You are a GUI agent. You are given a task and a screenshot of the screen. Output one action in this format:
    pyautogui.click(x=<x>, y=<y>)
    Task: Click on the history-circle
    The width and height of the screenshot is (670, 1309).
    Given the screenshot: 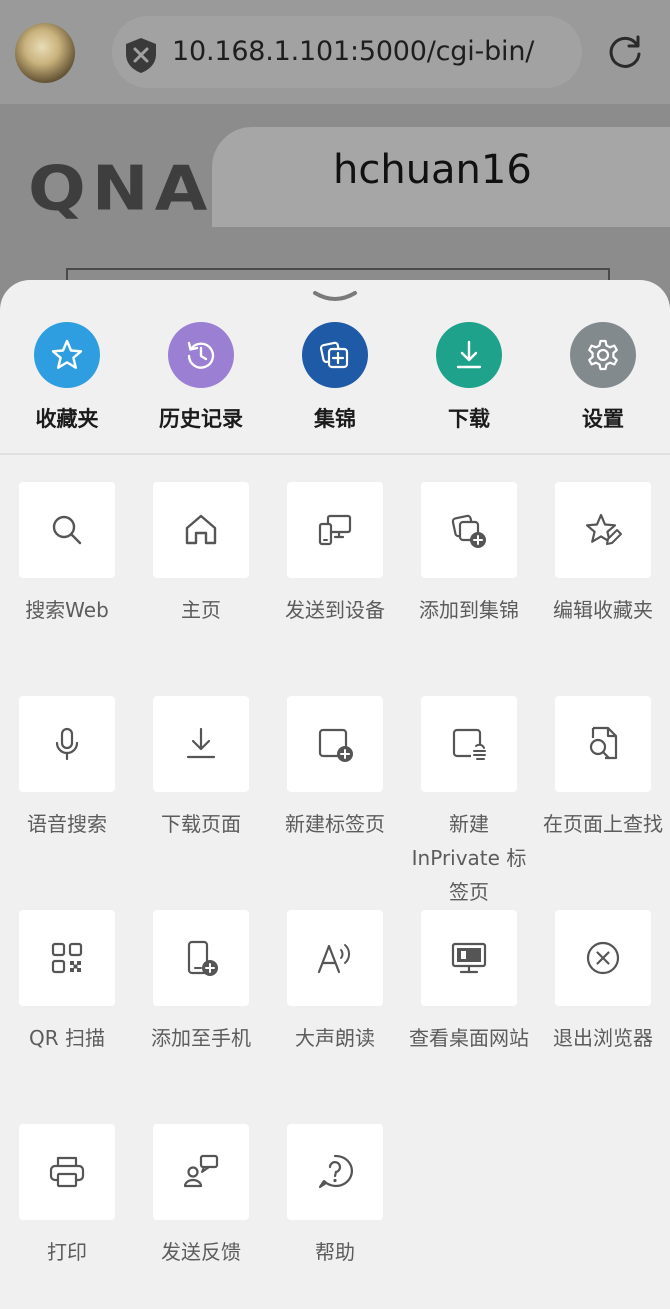 What is the action you would take?
    pyautogui.click(x=201, y=355)
    